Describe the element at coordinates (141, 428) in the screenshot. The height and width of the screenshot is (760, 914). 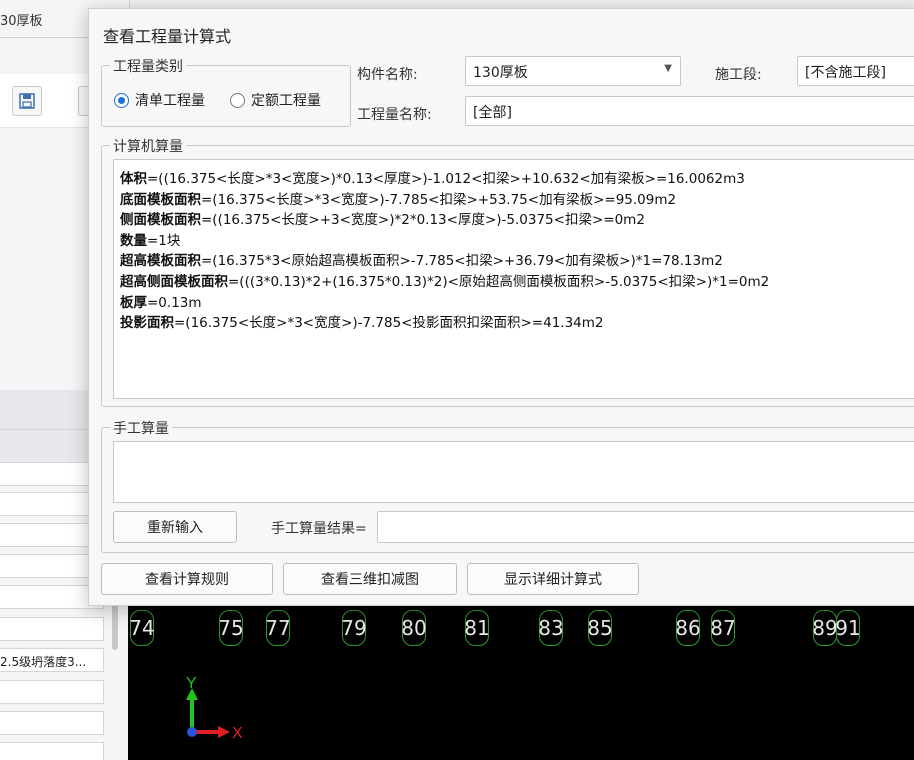
I see `manual-calc-caption: 手工算量` at that location.